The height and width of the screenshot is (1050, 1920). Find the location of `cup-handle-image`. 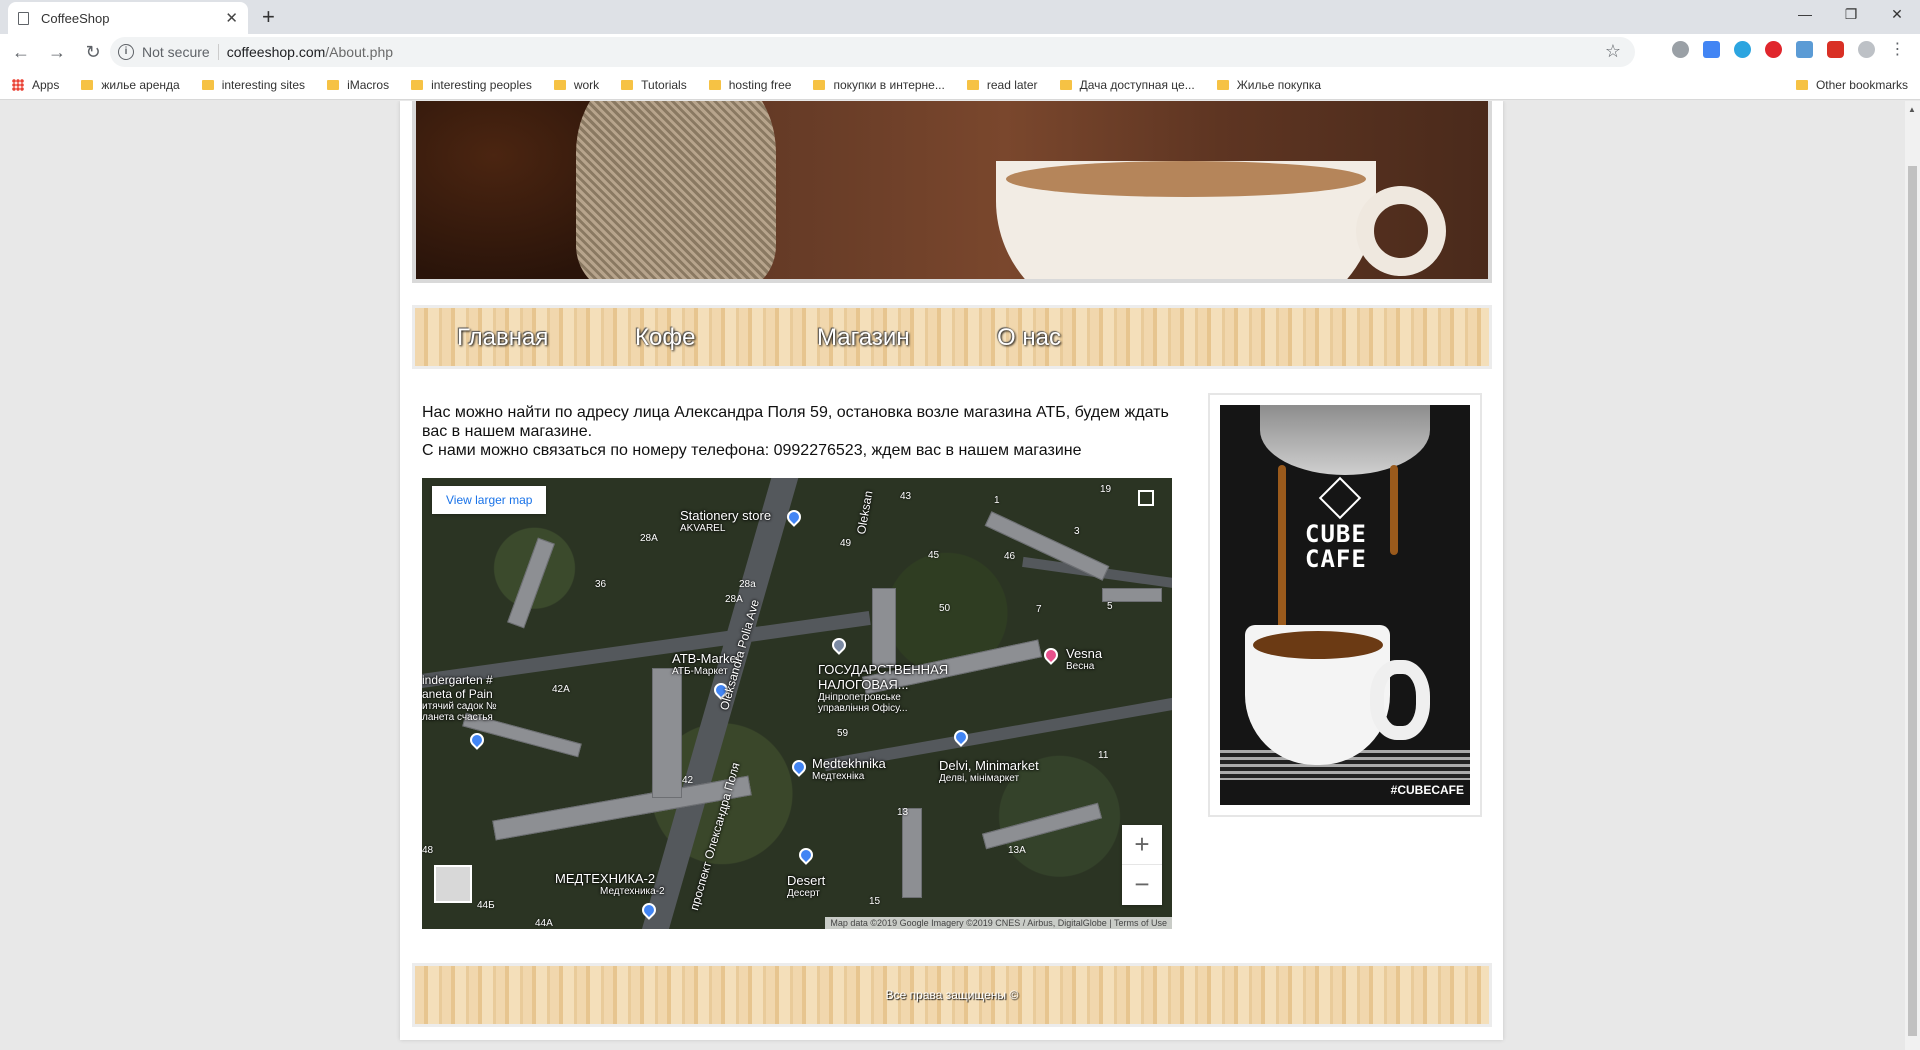

cup-handle-image is located at coordinates (1401, 231).